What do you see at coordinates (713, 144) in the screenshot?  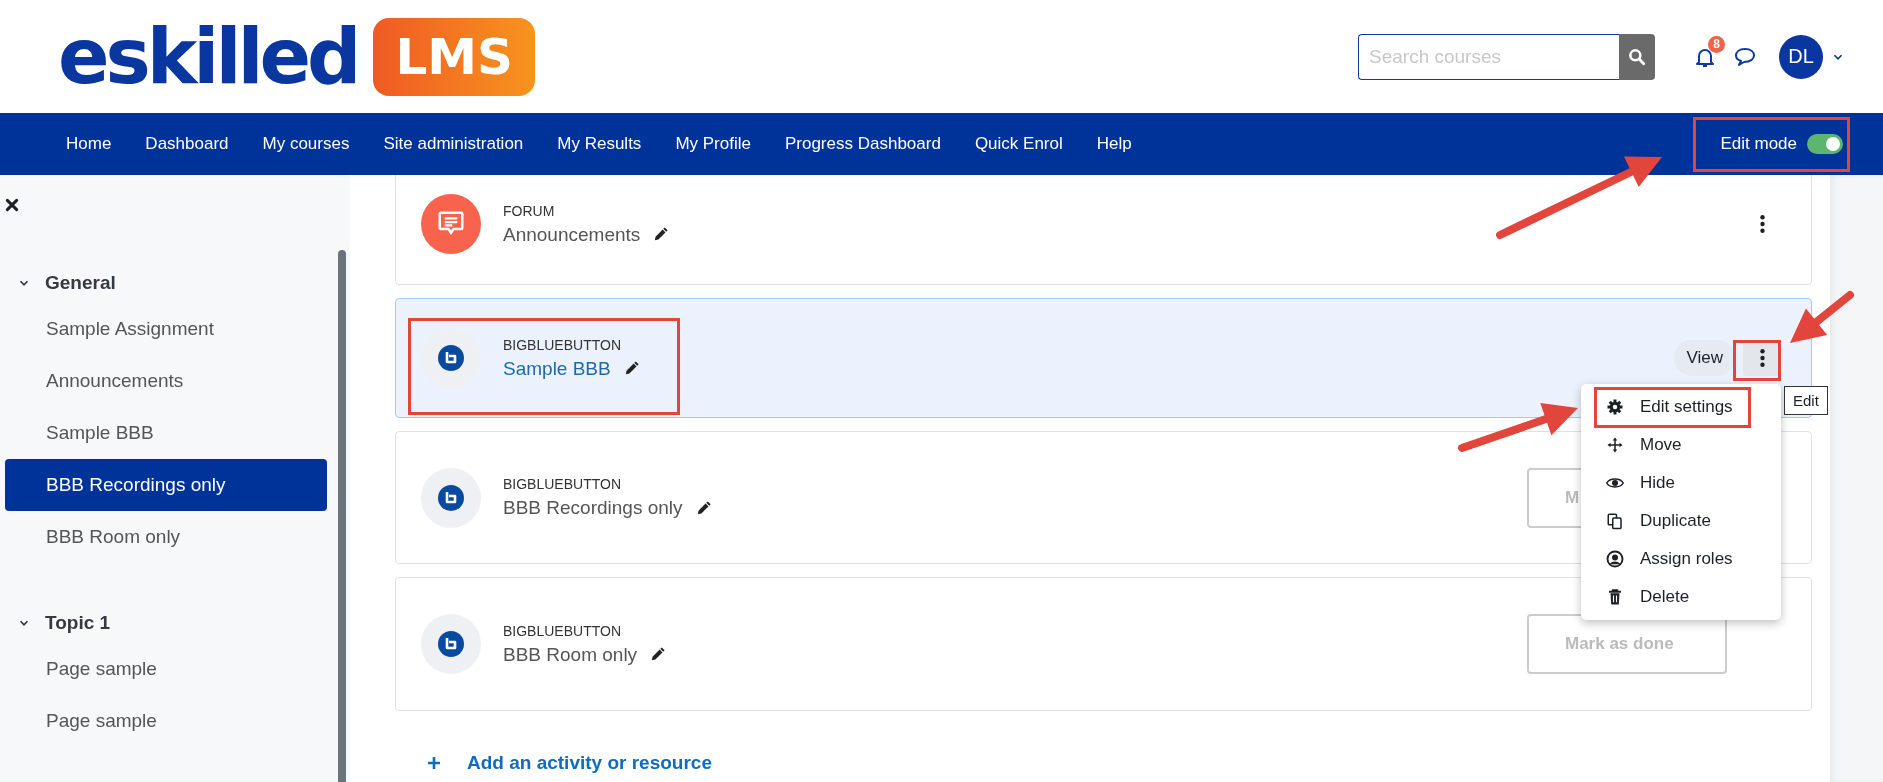 I see `nav-link: My Profile` at bounding box center [713, 144].